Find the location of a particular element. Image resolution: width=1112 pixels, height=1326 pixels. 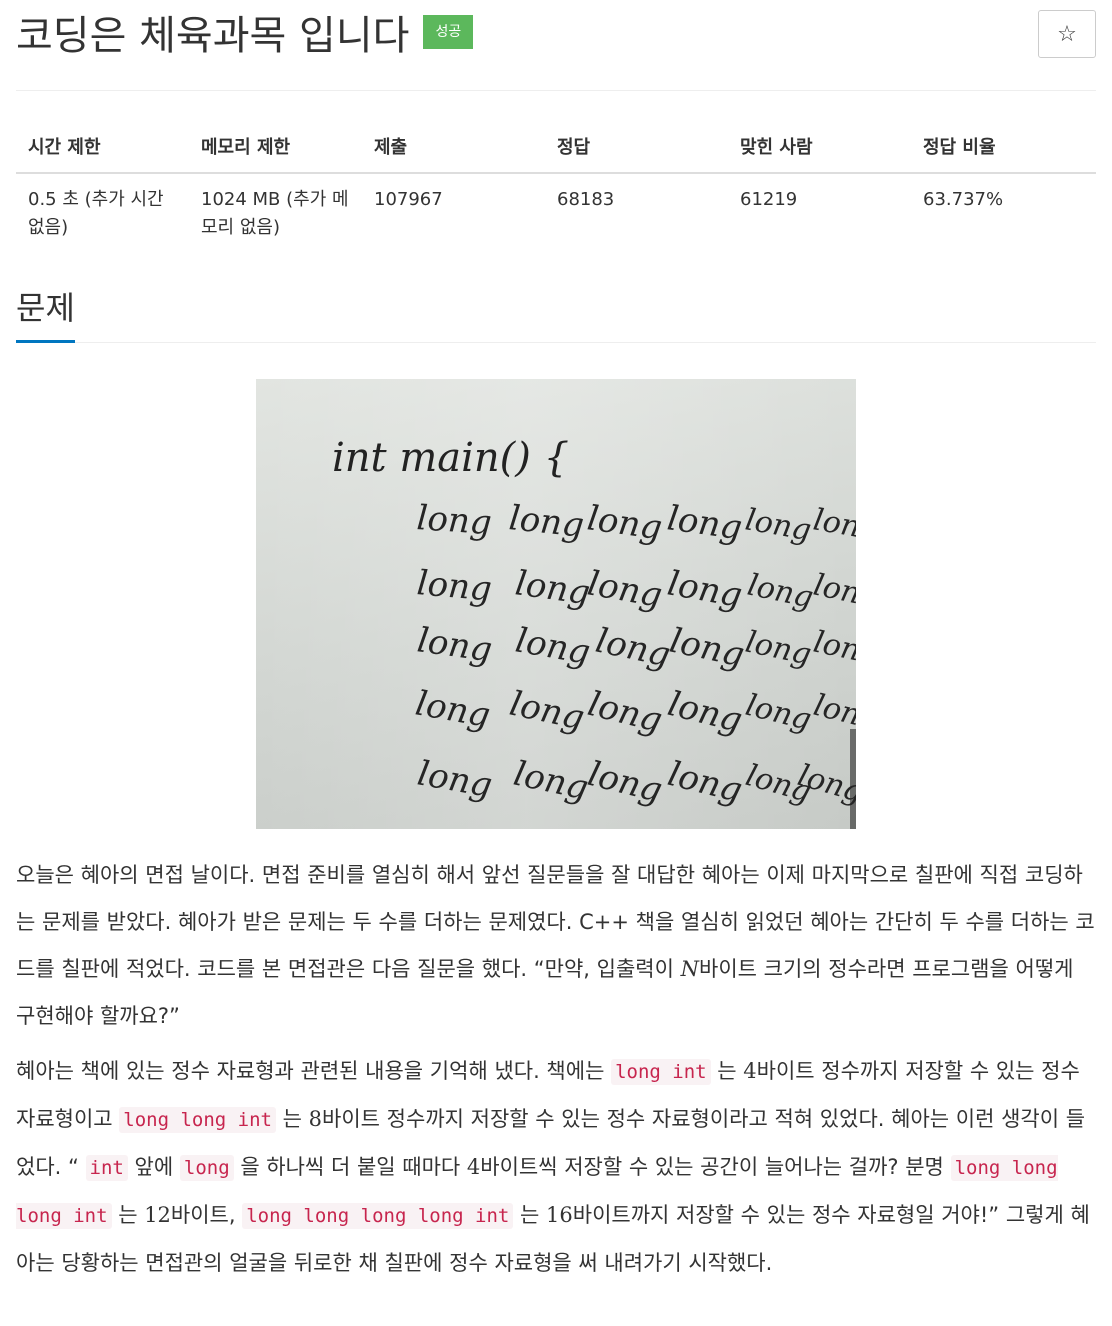

p2-s2: 는 is located at coordinates (727, 1071).